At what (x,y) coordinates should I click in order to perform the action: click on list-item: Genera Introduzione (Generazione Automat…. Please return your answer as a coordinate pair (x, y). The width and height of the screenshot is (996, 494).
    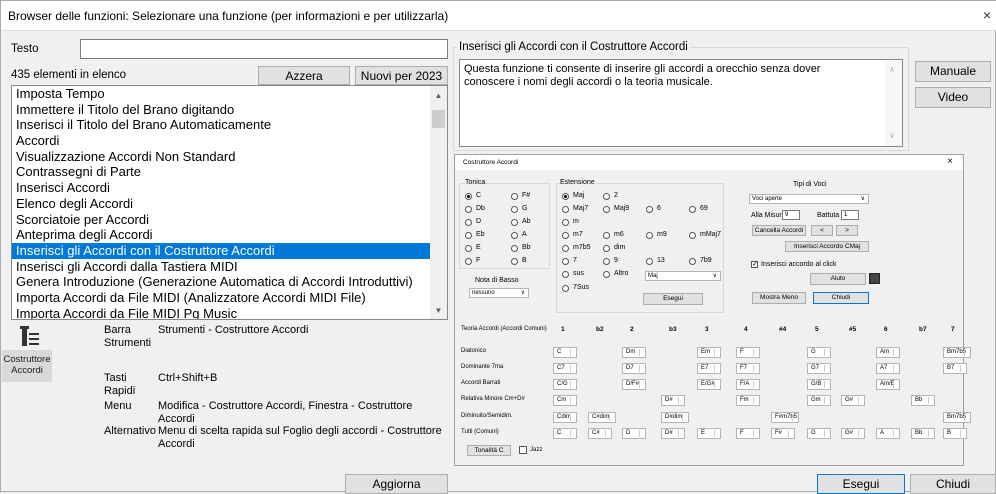
    Looking at the image, I should click on (229, 282).